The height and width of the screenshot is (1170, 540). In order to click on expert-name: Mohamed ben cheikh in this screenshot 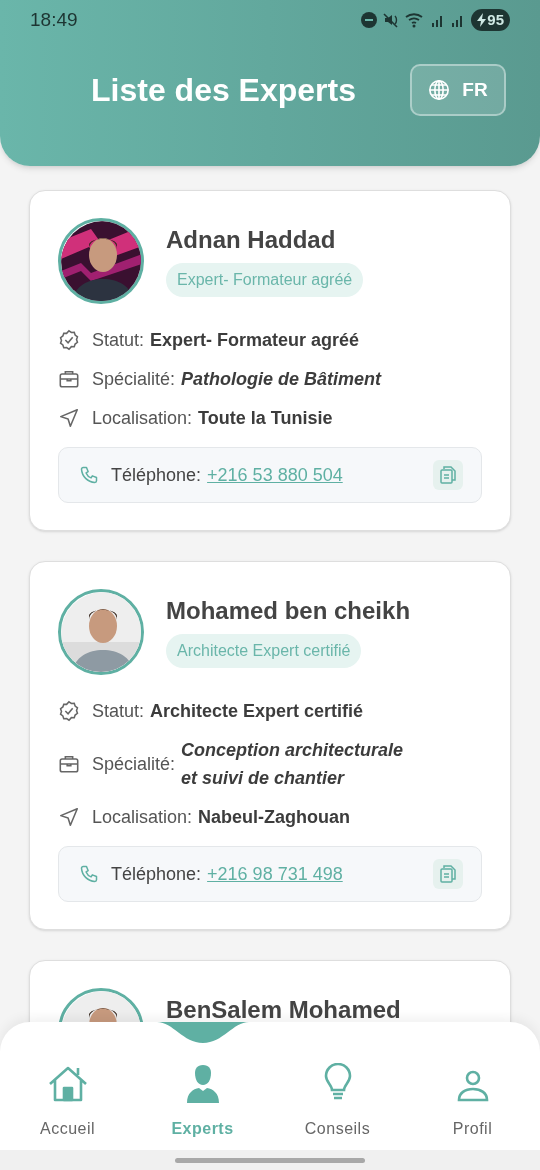, I will do `click(288, 611)`.